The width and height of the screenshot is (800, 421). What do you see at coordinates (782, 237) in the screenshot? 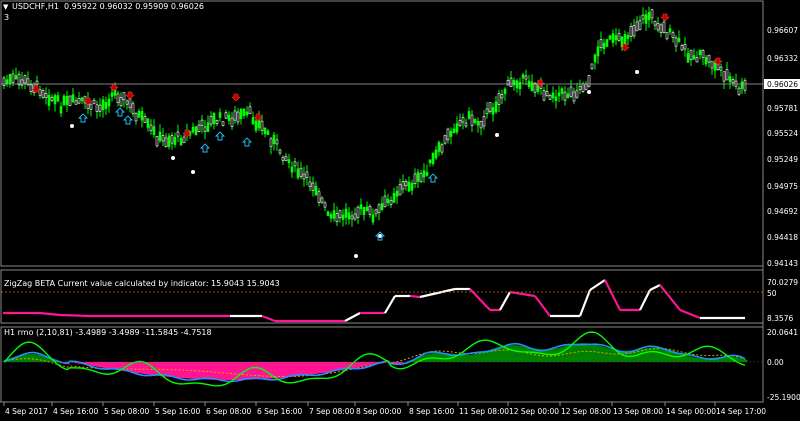
I see `price-label: 0.94418` at bounding box center [782, 237].